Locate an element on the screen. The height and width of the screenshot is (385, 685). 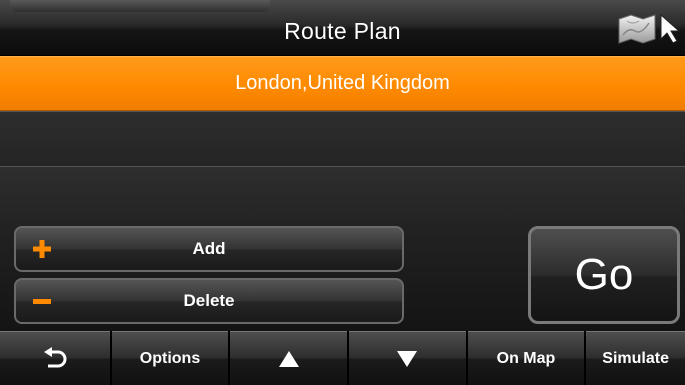
route-item-label: London,United Kingdom is located at coordinates (342, 83).